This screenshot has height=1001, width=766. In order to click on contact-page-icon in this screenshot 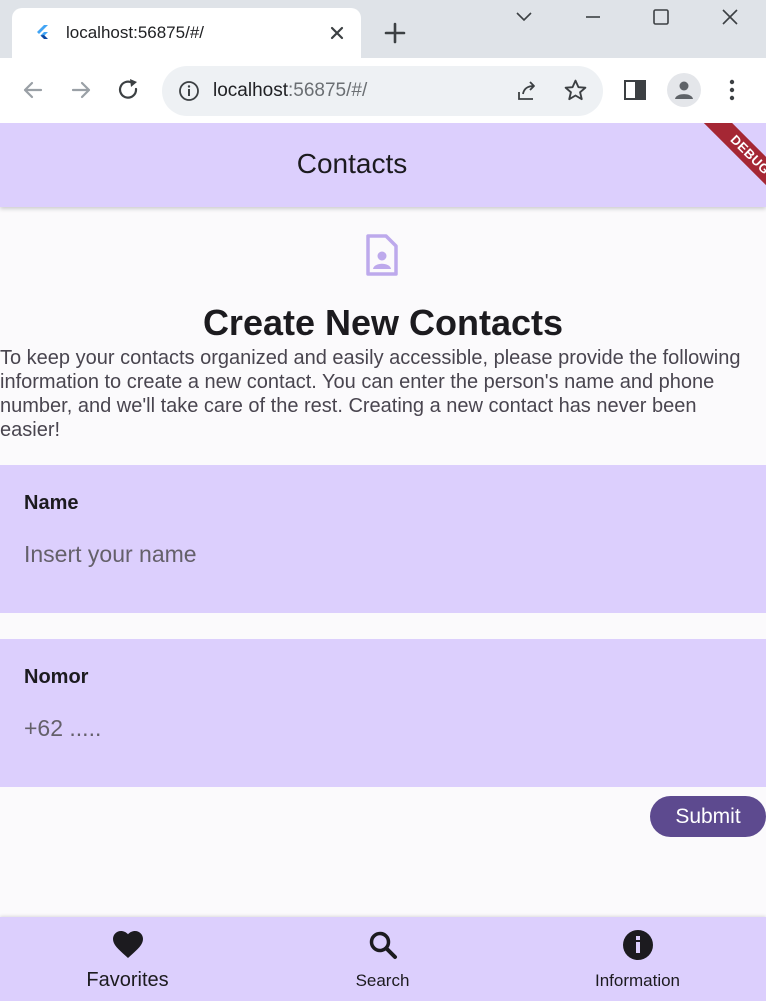, I will do `click(382, 255)`.